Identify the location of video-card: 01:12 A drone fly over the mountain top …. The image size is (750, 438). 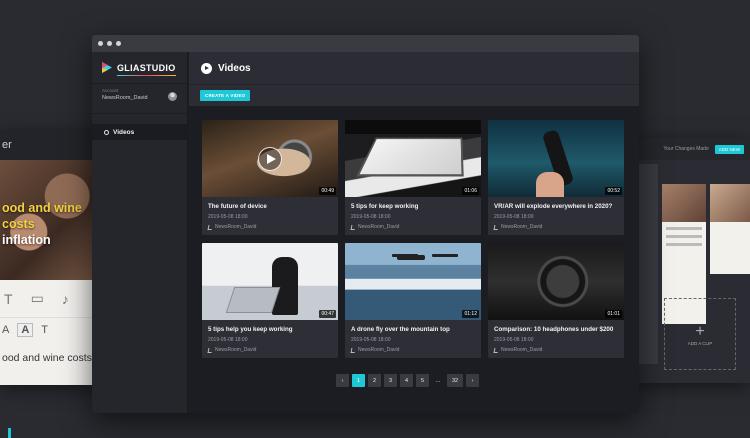
(413, 300).